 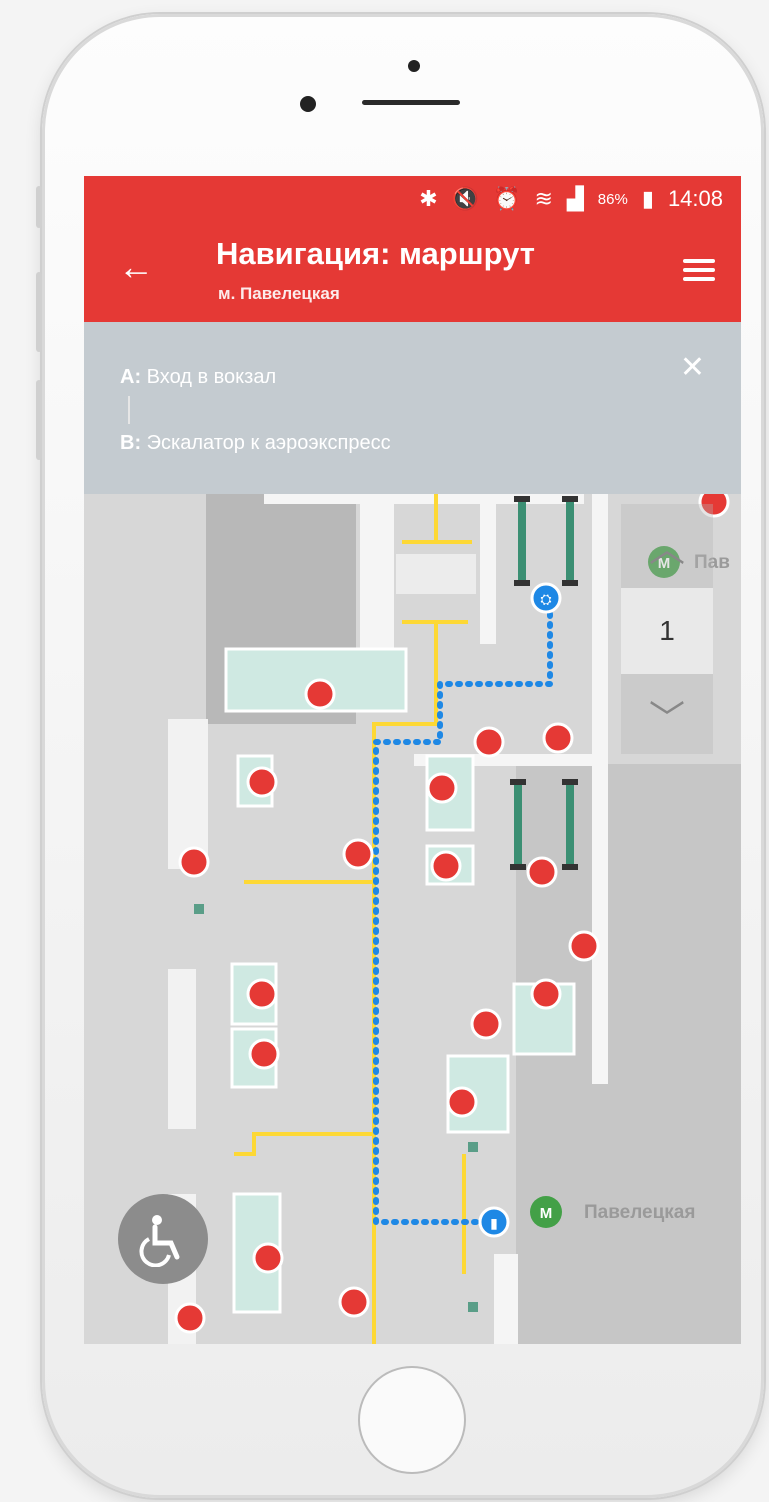 I want to click on close-icon: ✕, so click(x=692, y=367).